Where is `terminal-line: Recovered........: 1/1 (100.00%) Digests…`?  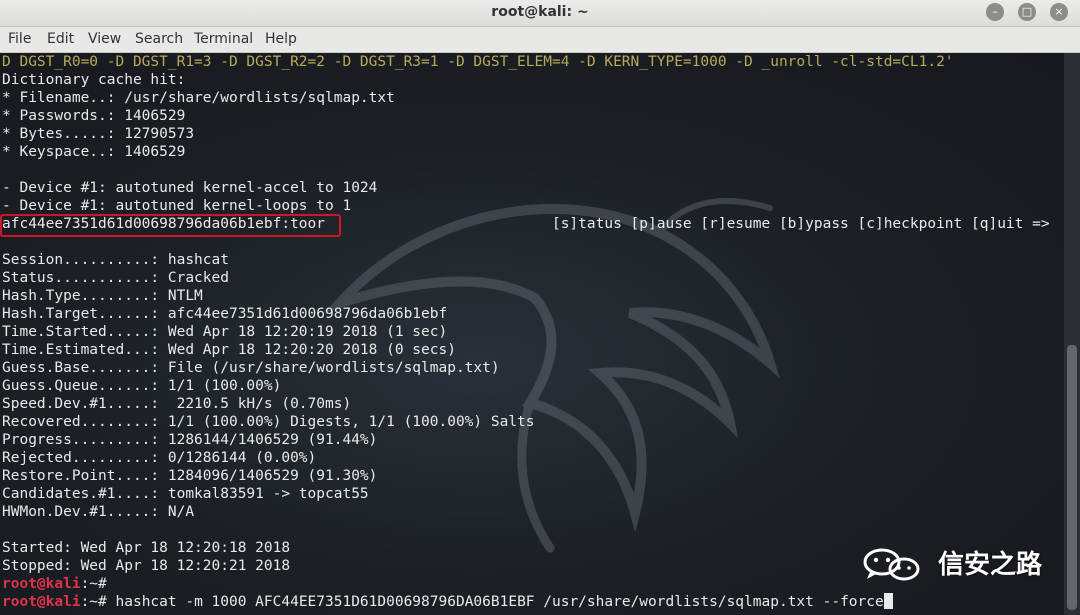
terminal-line: Recovered........: 1/1 (100.00%) Digests… is located at coordinates (268, 422).